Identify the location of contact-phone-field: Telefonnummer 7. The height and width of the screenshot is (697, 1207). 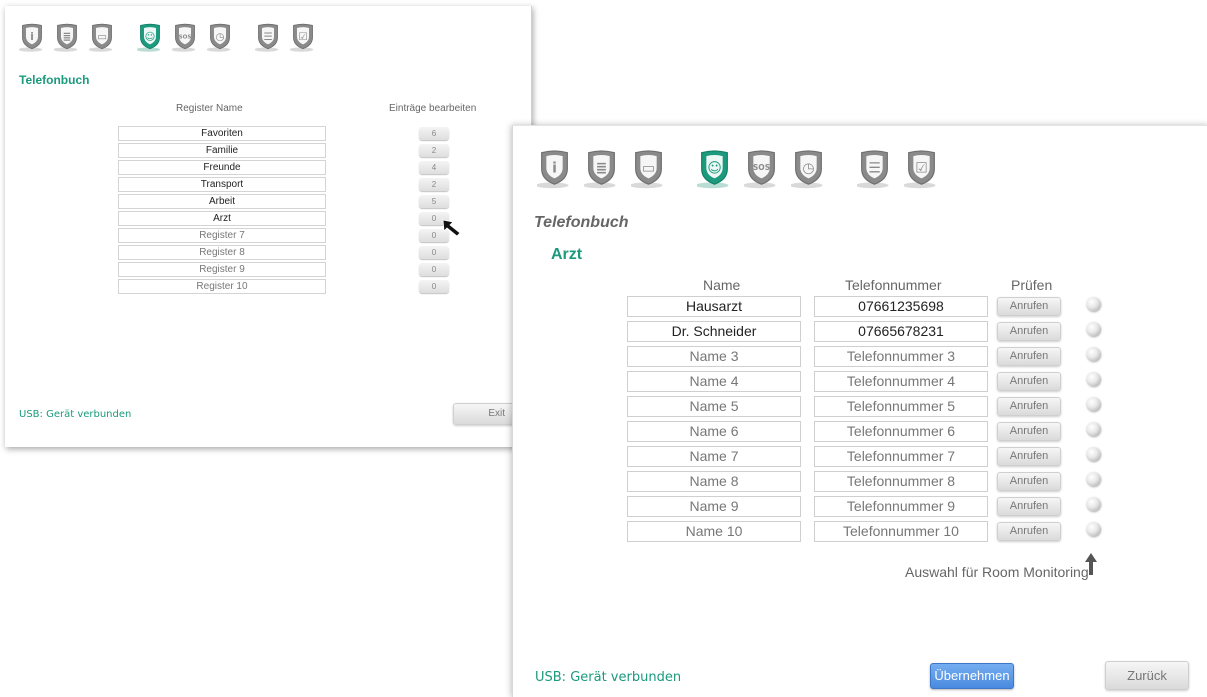
(901, 456).